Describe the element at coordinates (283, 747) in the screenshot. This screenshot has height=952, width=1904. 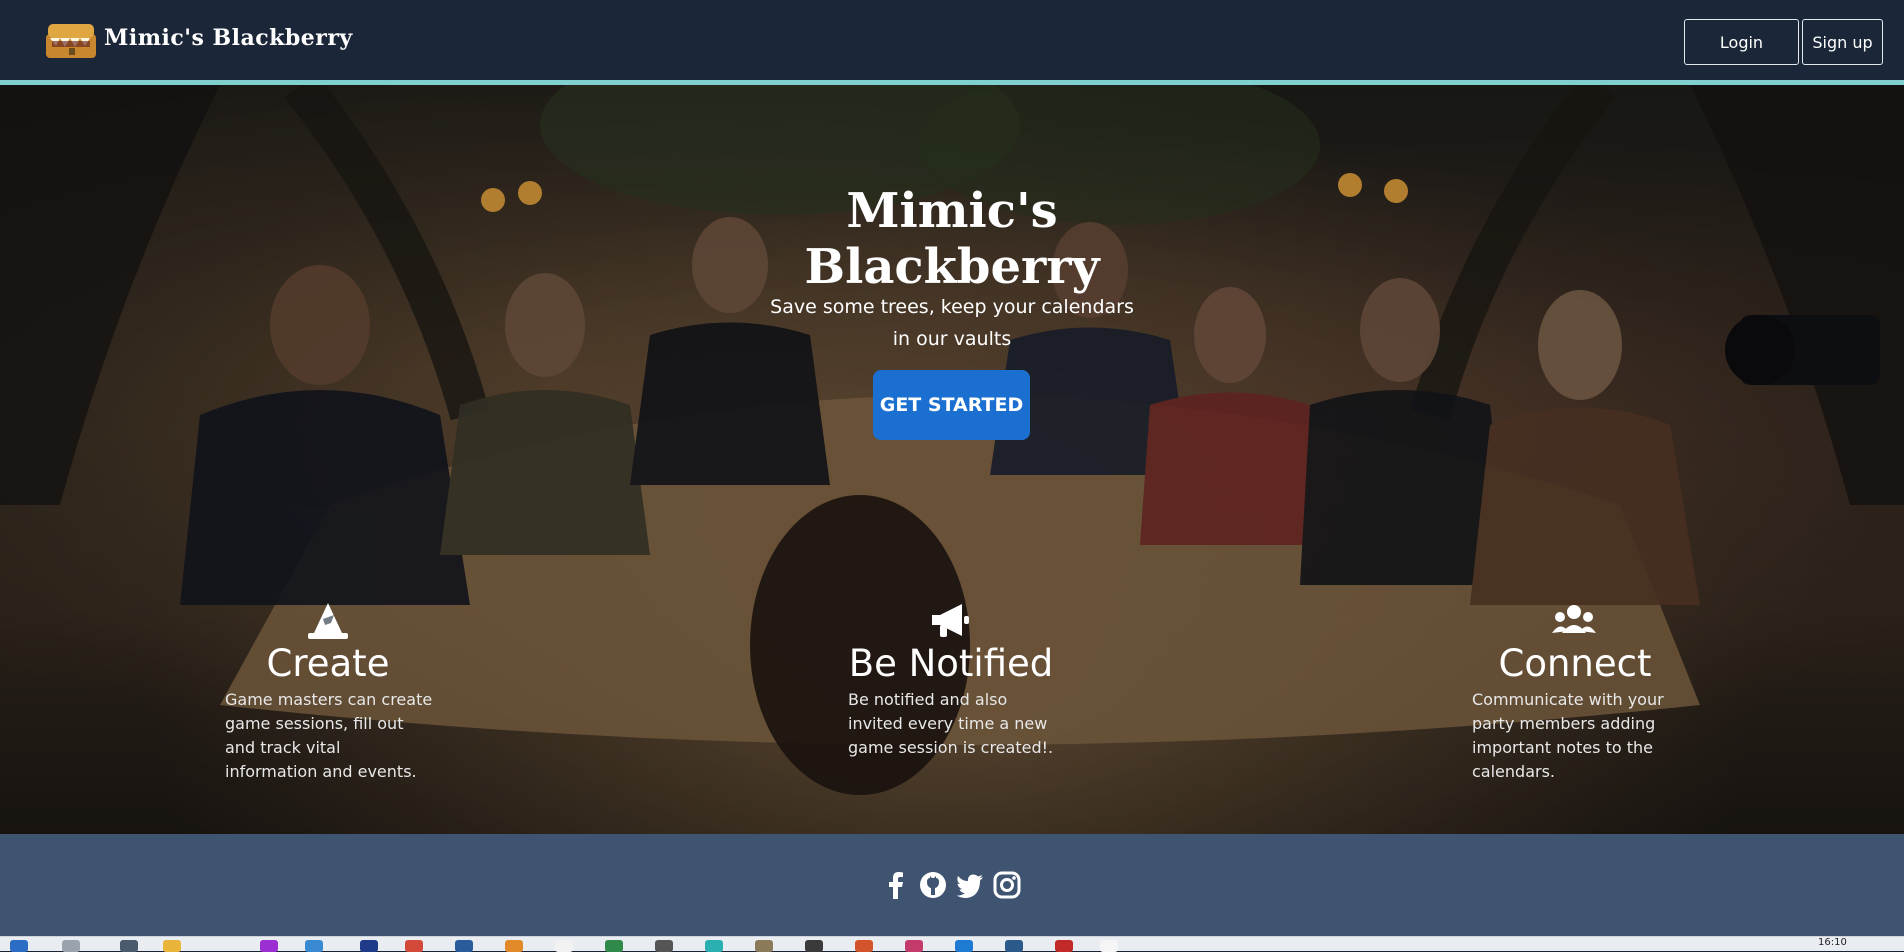
I see `feature-text-line: and track vital` at that location.